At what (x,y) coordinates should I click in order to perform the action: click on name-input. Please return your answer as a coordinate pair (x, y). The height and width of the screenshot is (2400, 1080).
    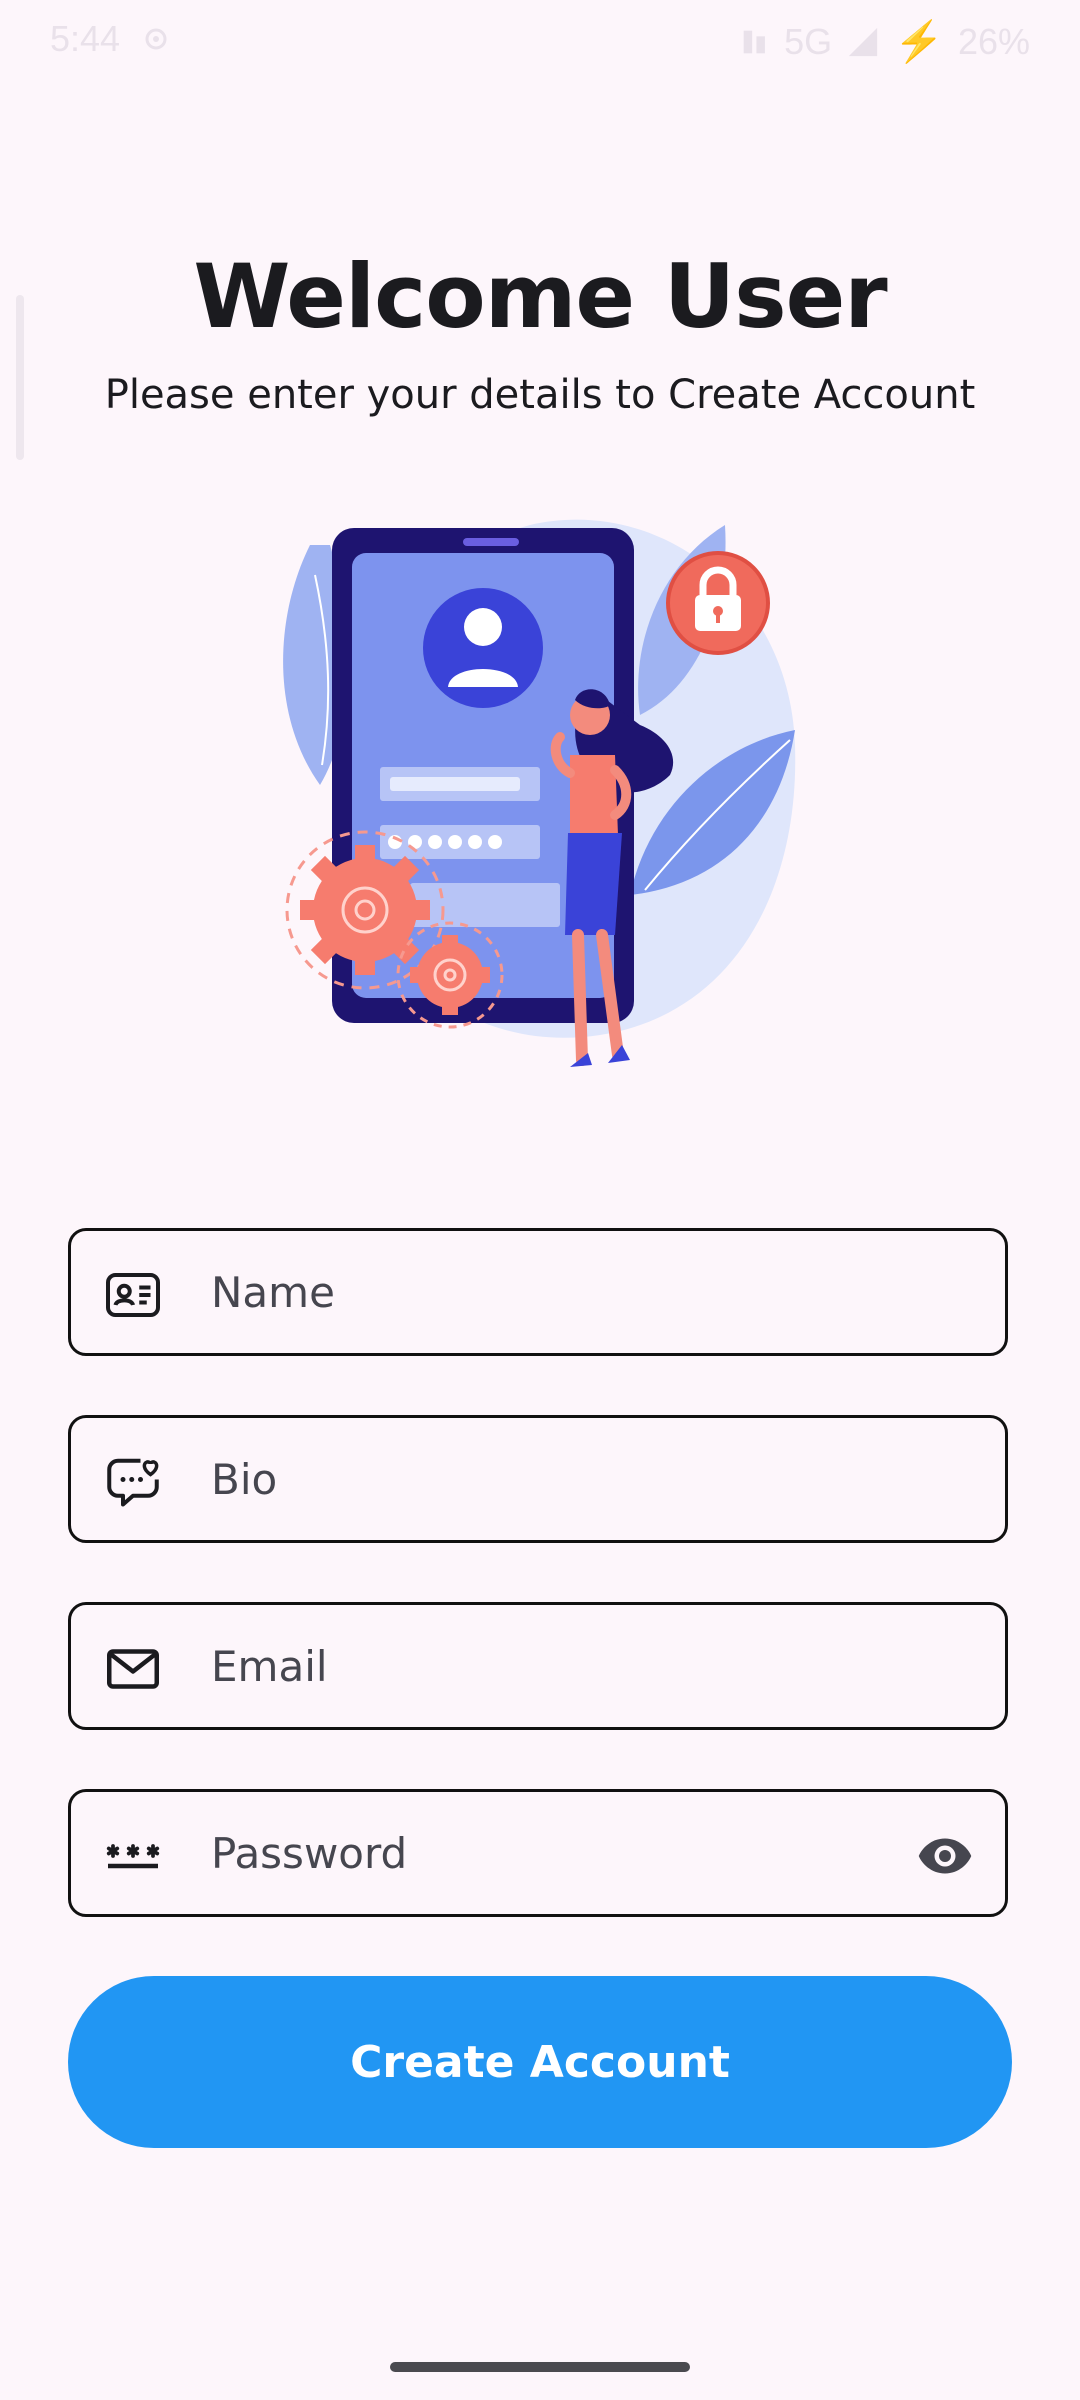
    Looking at the image, I should click on (581, 1292).